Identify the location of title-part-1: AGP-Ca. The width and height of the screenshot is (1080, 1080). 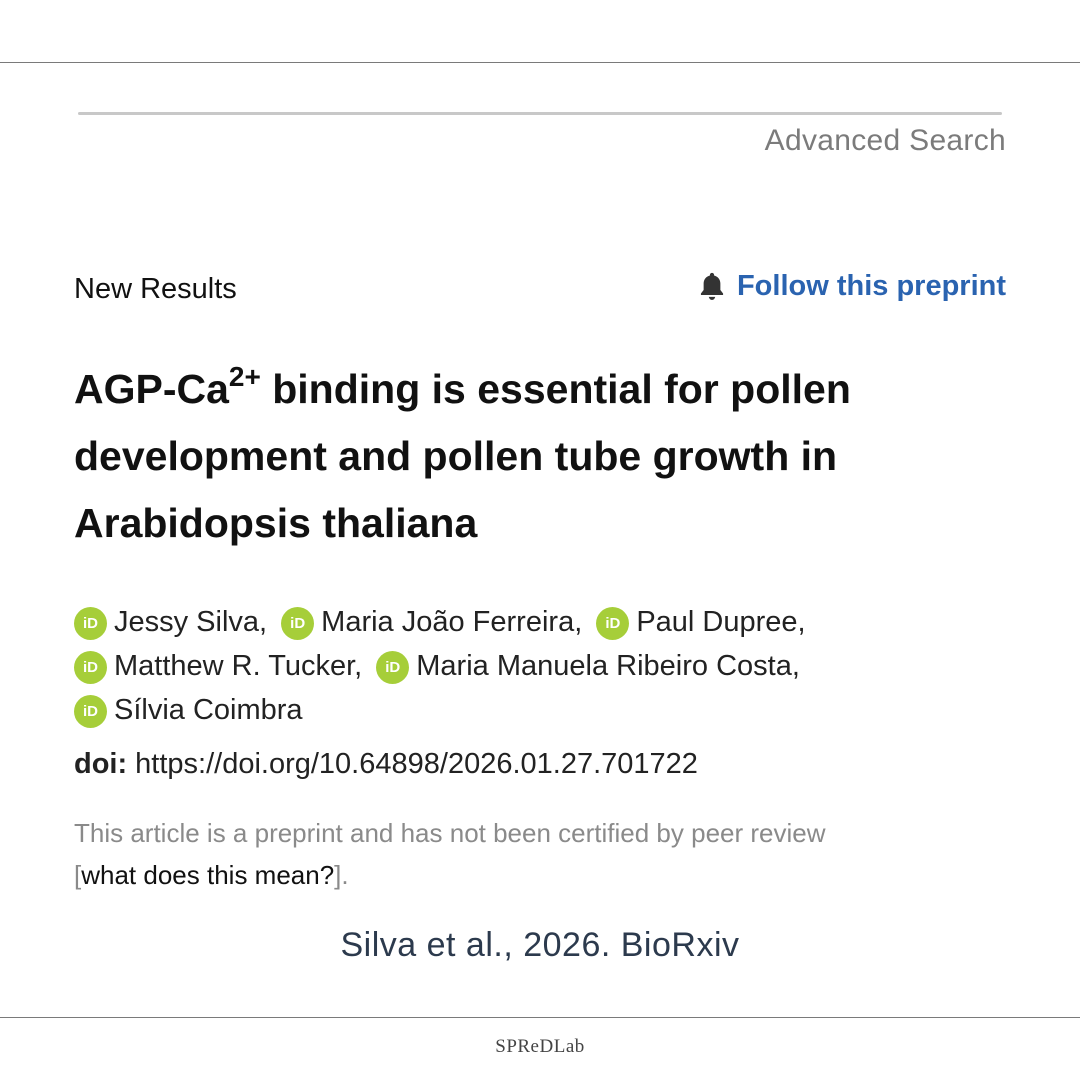
(151, 389).